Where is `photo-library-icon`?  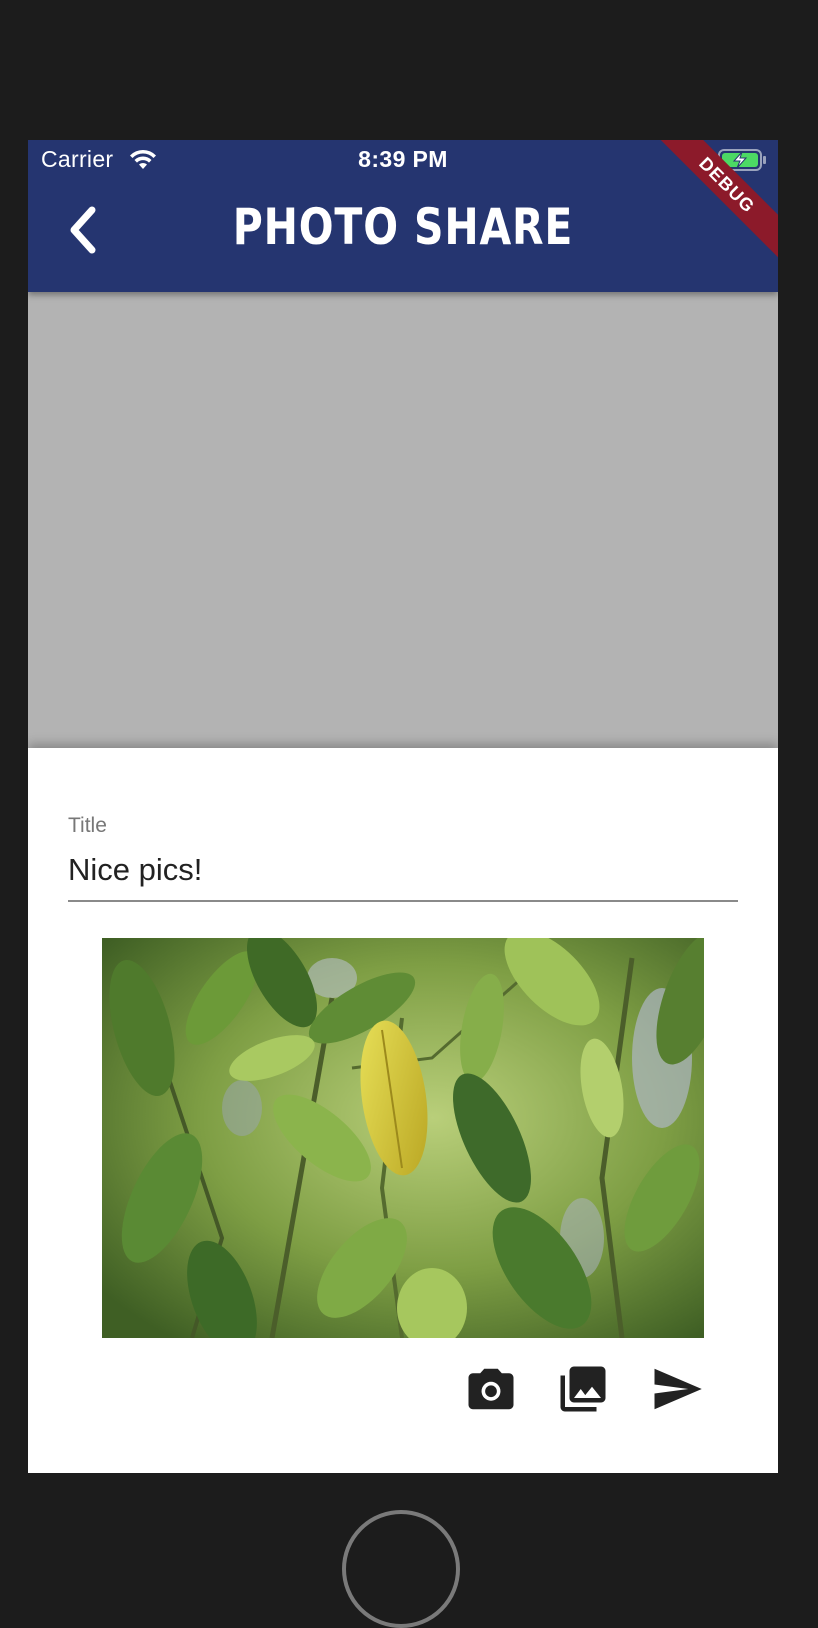
photo-library-icon is located at coordinates (583, 1389).